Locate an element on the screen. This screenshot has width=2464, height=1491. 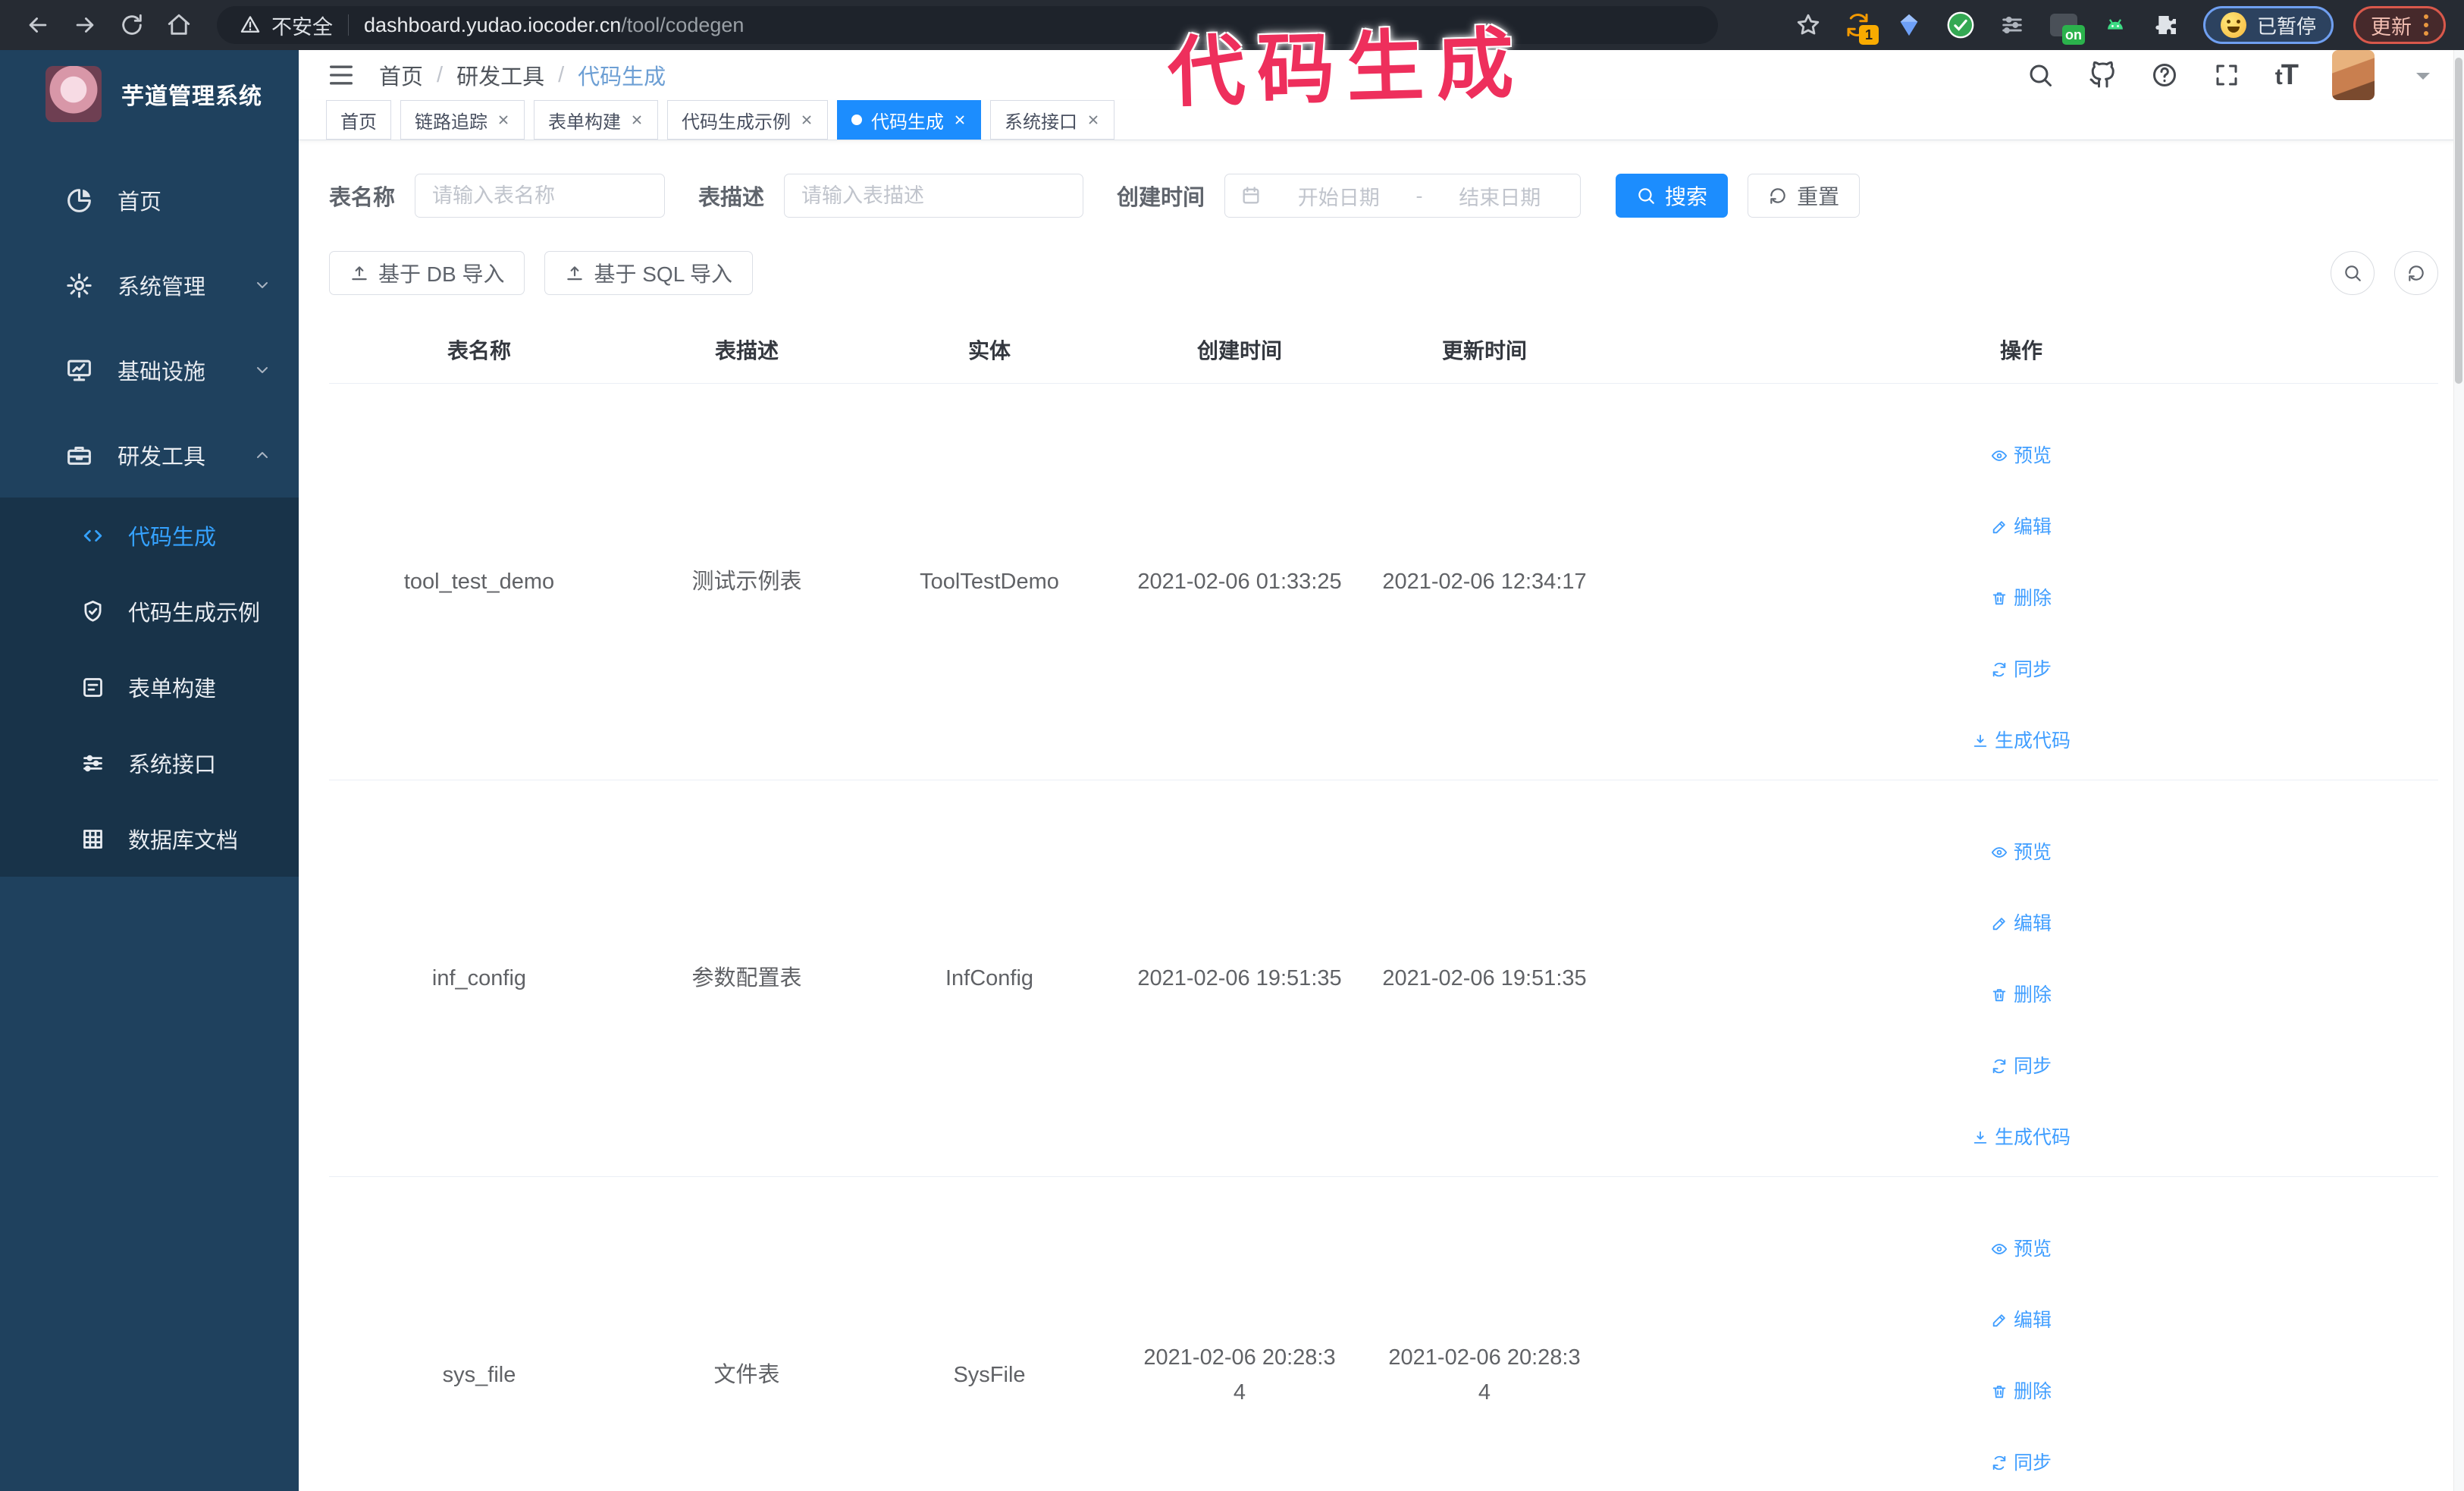
github-icon is located at coordinates (2103, 75).